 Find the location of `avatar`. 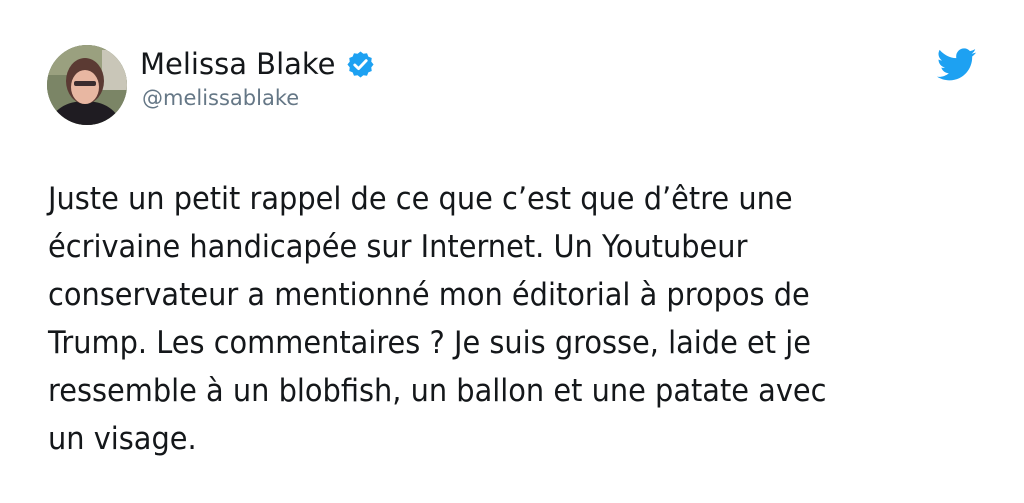

avatar is located at coordinates (87, 85).